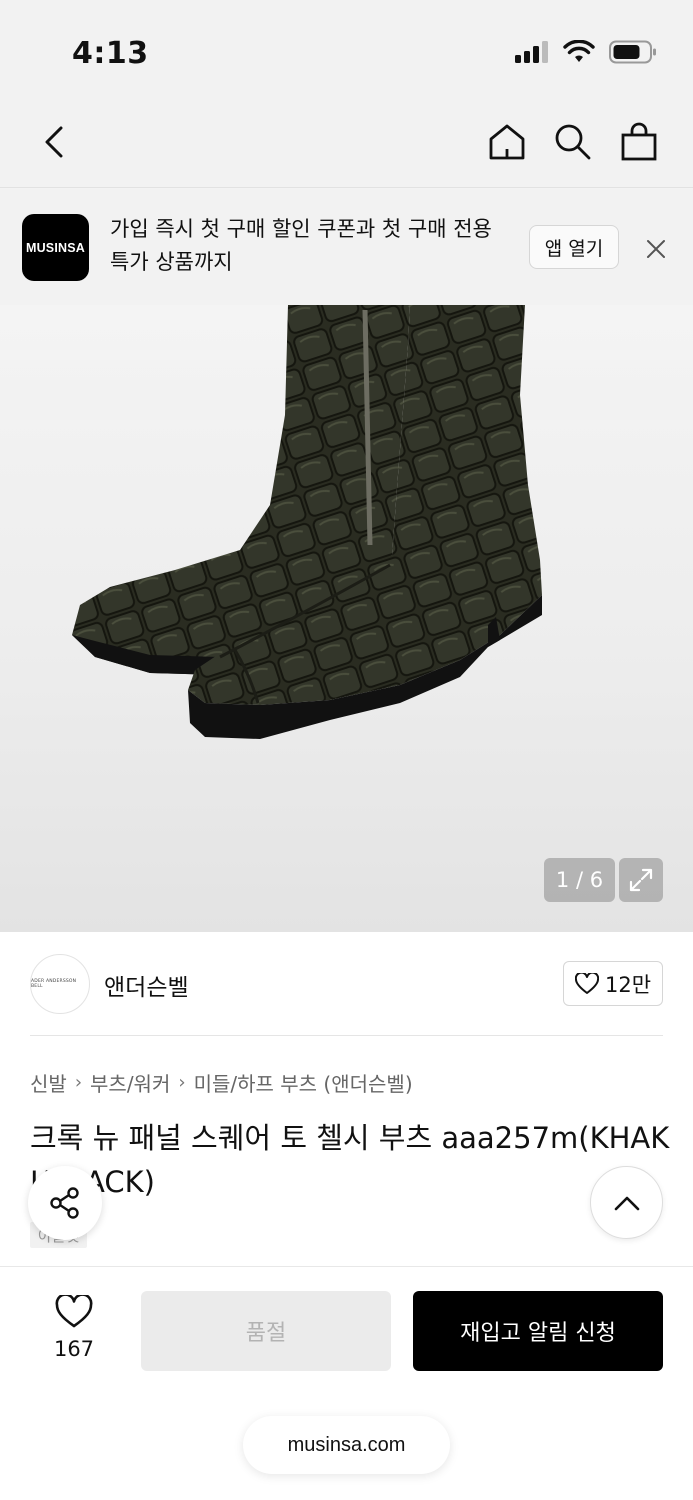 This screenshot has height=1500, width=693. I want to click on shopping-bag-icon, so click(639, 141).